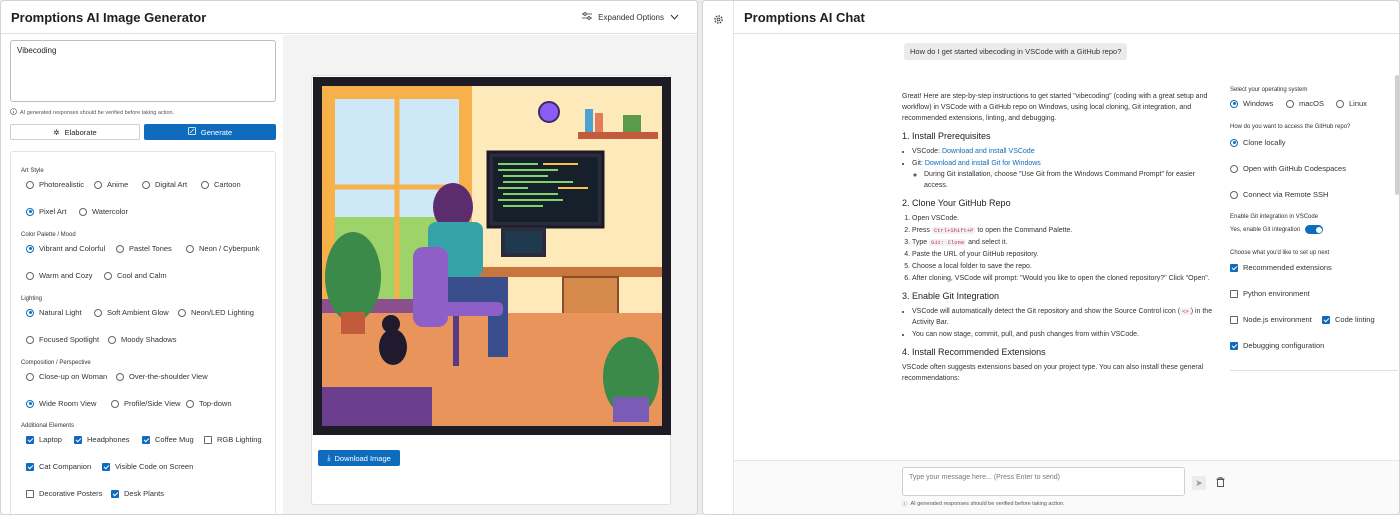 The width and height of the screenshot is (1400, 515). What do you see at coordinates (988, 151) in the screenshot?
I see `vscode-download-link: Download and install VSCode` at bounding box center [988, 151].